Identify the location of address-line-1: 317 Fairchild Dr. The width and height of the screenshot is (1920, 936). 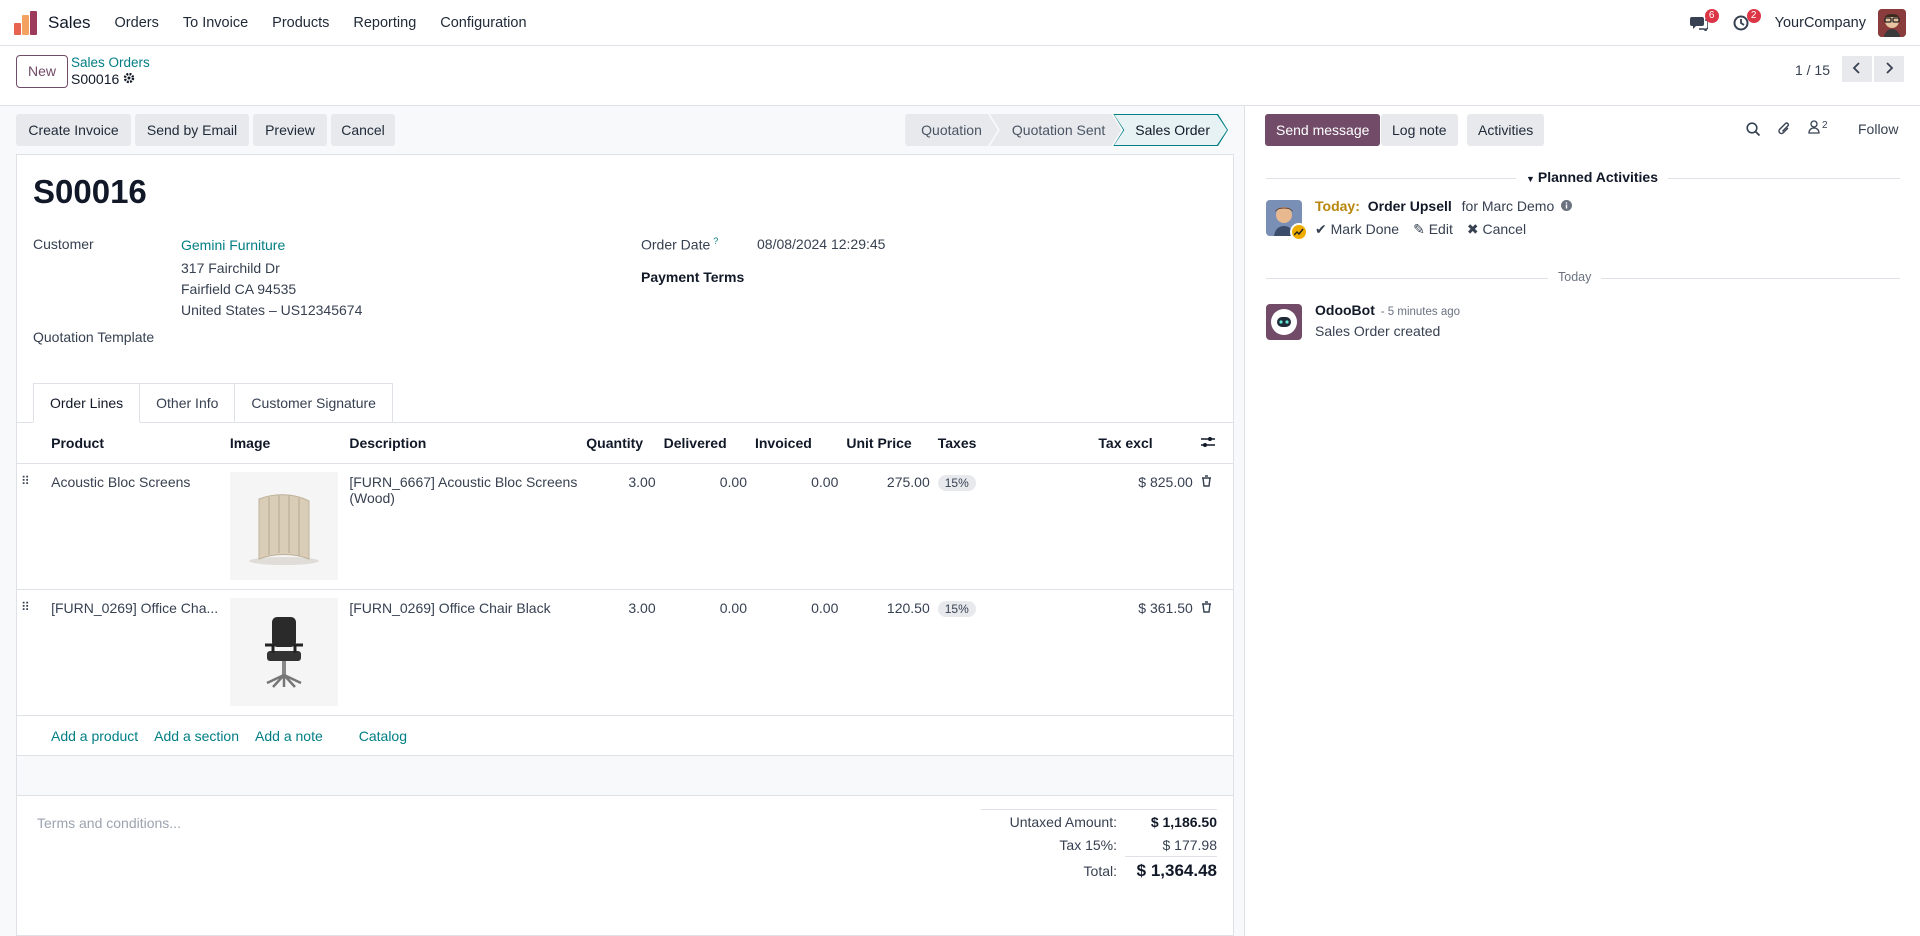
(230, 268).